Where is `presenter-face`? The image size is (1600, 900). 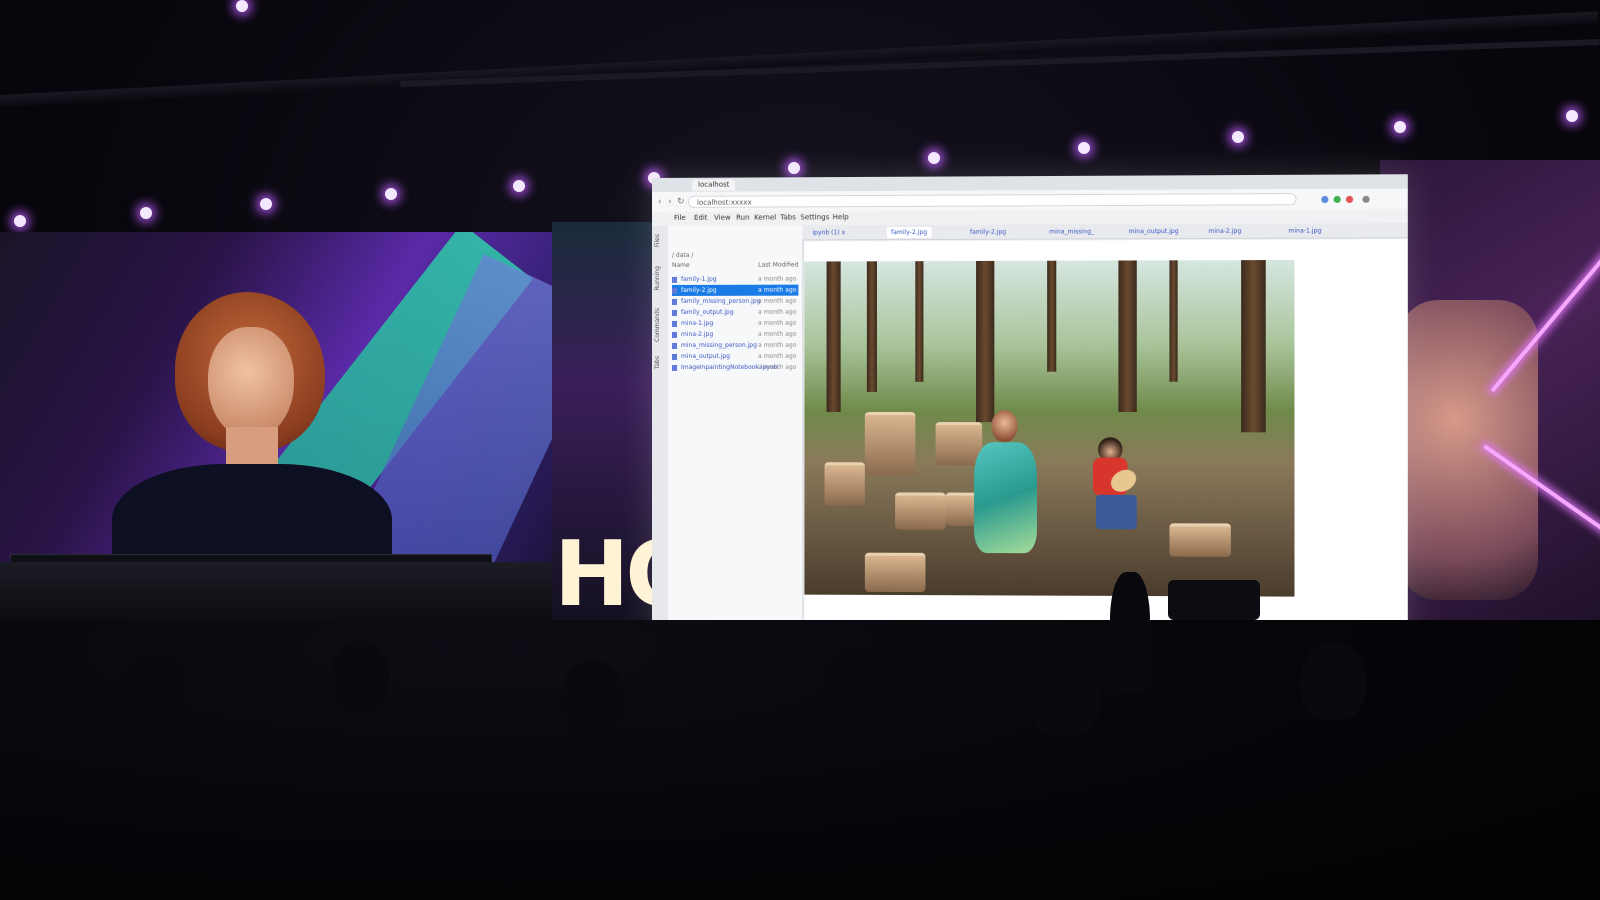 presenter-face is located at coordinates (251, 383).